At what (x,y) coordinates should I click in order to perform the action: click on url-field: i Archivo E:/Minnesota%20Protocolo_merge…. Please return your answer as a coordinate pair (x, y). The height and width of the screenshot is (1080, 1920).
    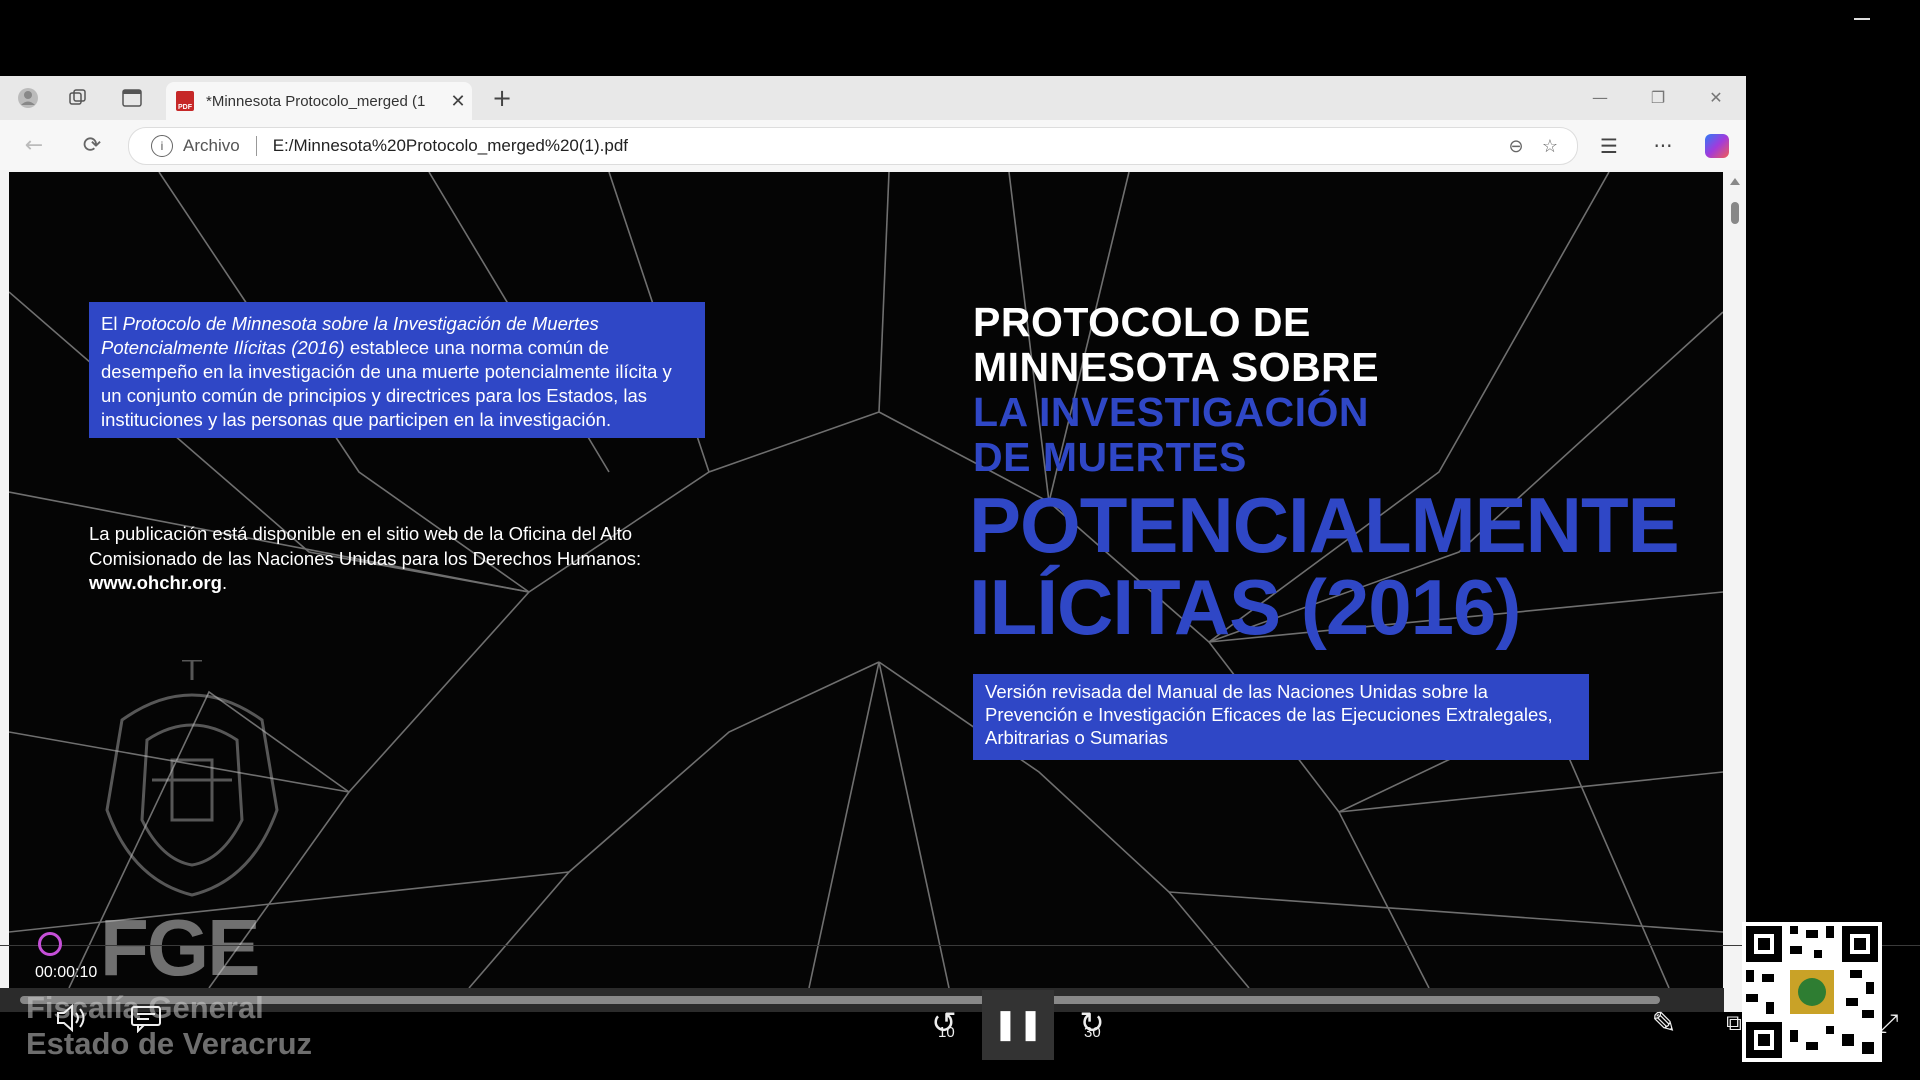
    Looking at the image, I should click on (853, 146).